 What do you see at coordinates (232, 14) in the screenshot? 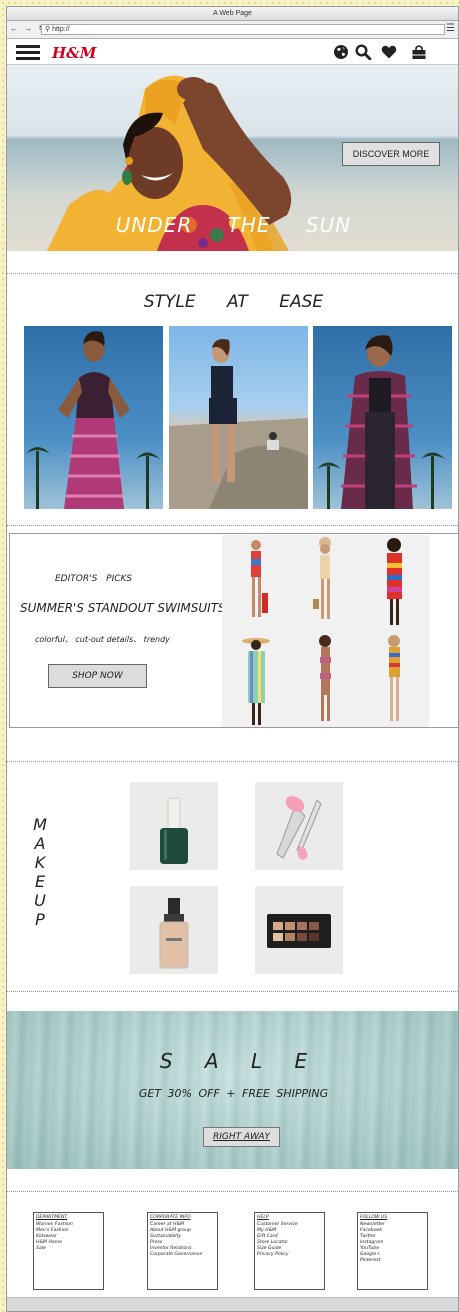
I see `window-title: A Web Page` at bounding box center [232, 14].